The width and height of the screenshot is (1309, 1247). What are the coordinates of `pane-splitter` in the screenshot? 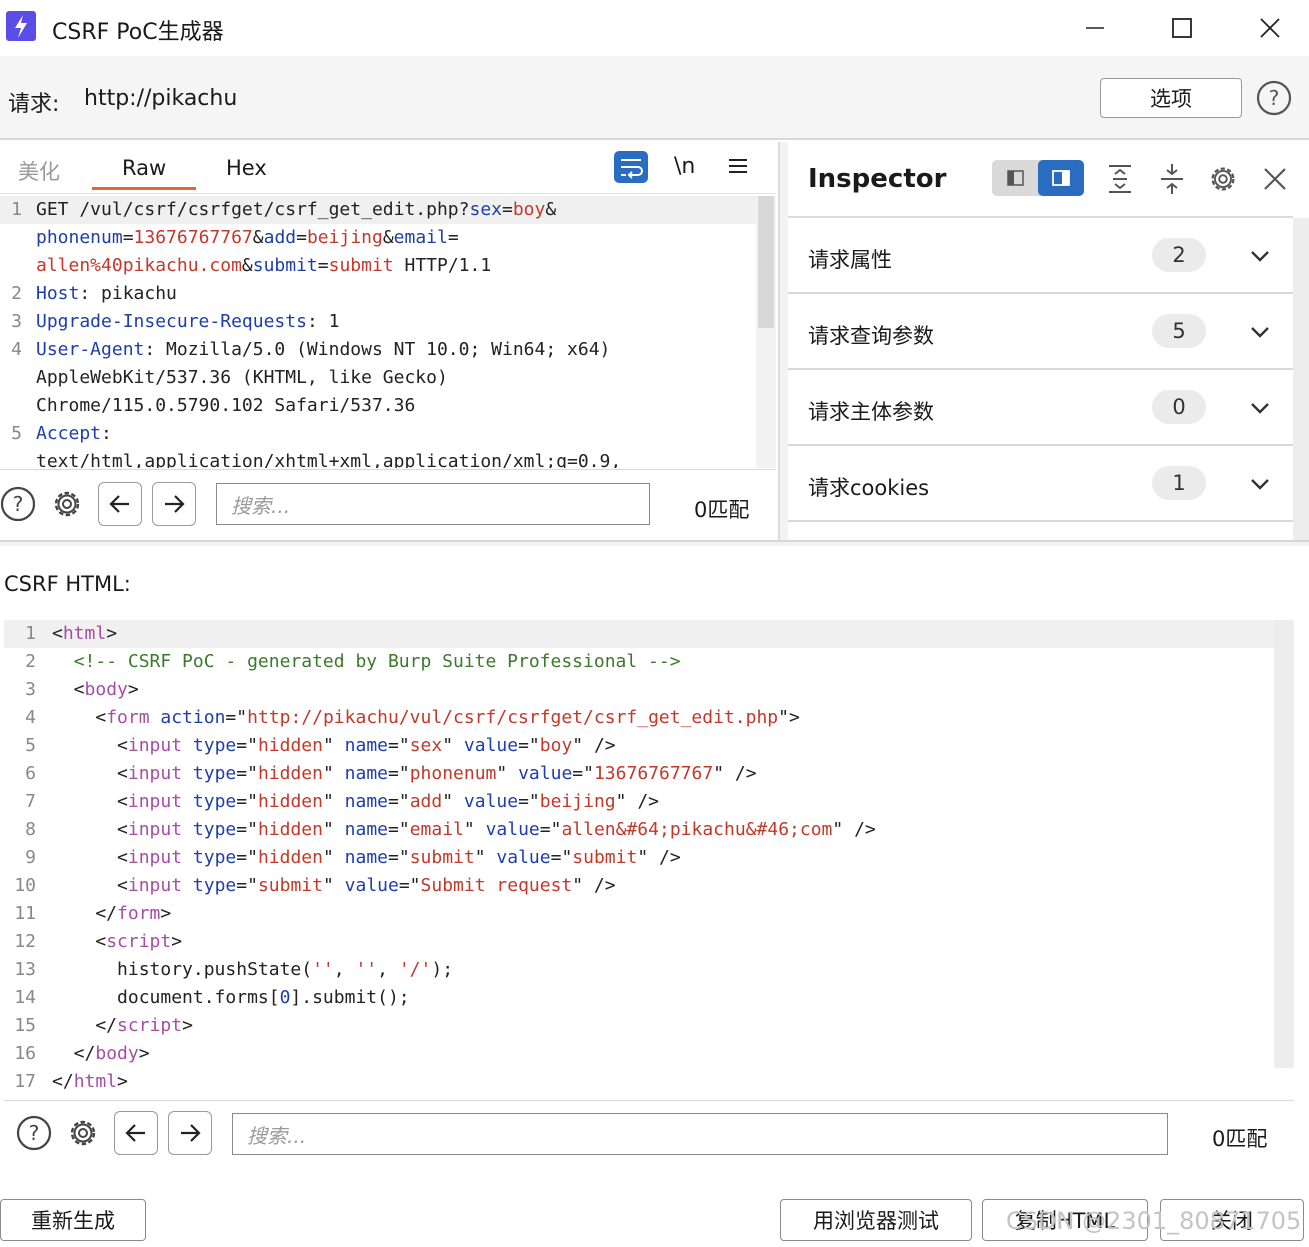 It's located at (783, 341).